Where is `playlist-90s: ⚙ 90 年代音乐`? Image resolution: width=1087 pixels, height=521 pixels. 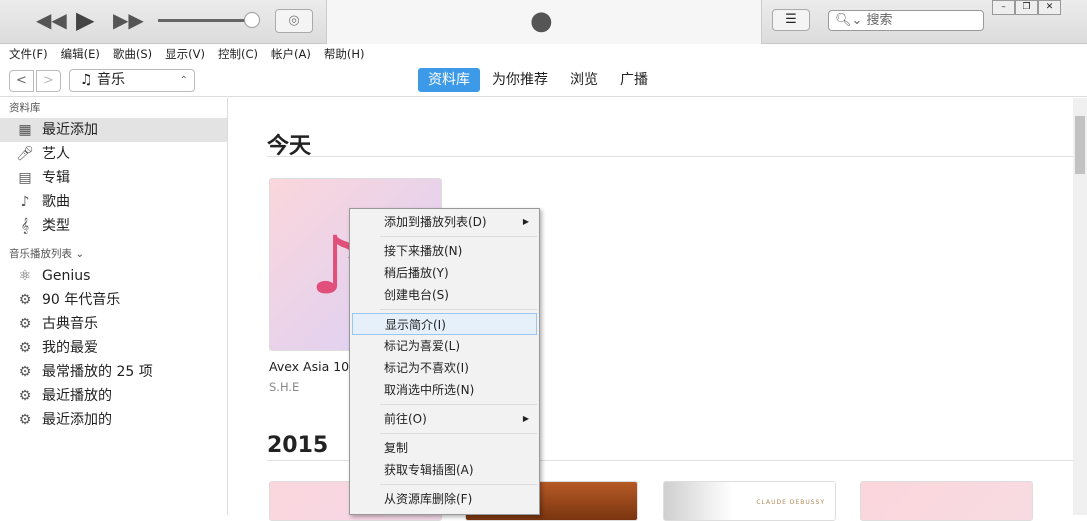
playlist-90s: ⚙ 90 年代音乐 is located at coordinates (113, 300).